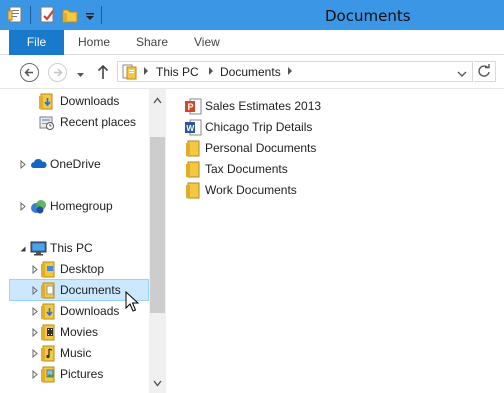  What do you see at coordinates (23, 248) in the screenshot?
I see `collapse-arrow-icon` at bounding box center [23, 248].